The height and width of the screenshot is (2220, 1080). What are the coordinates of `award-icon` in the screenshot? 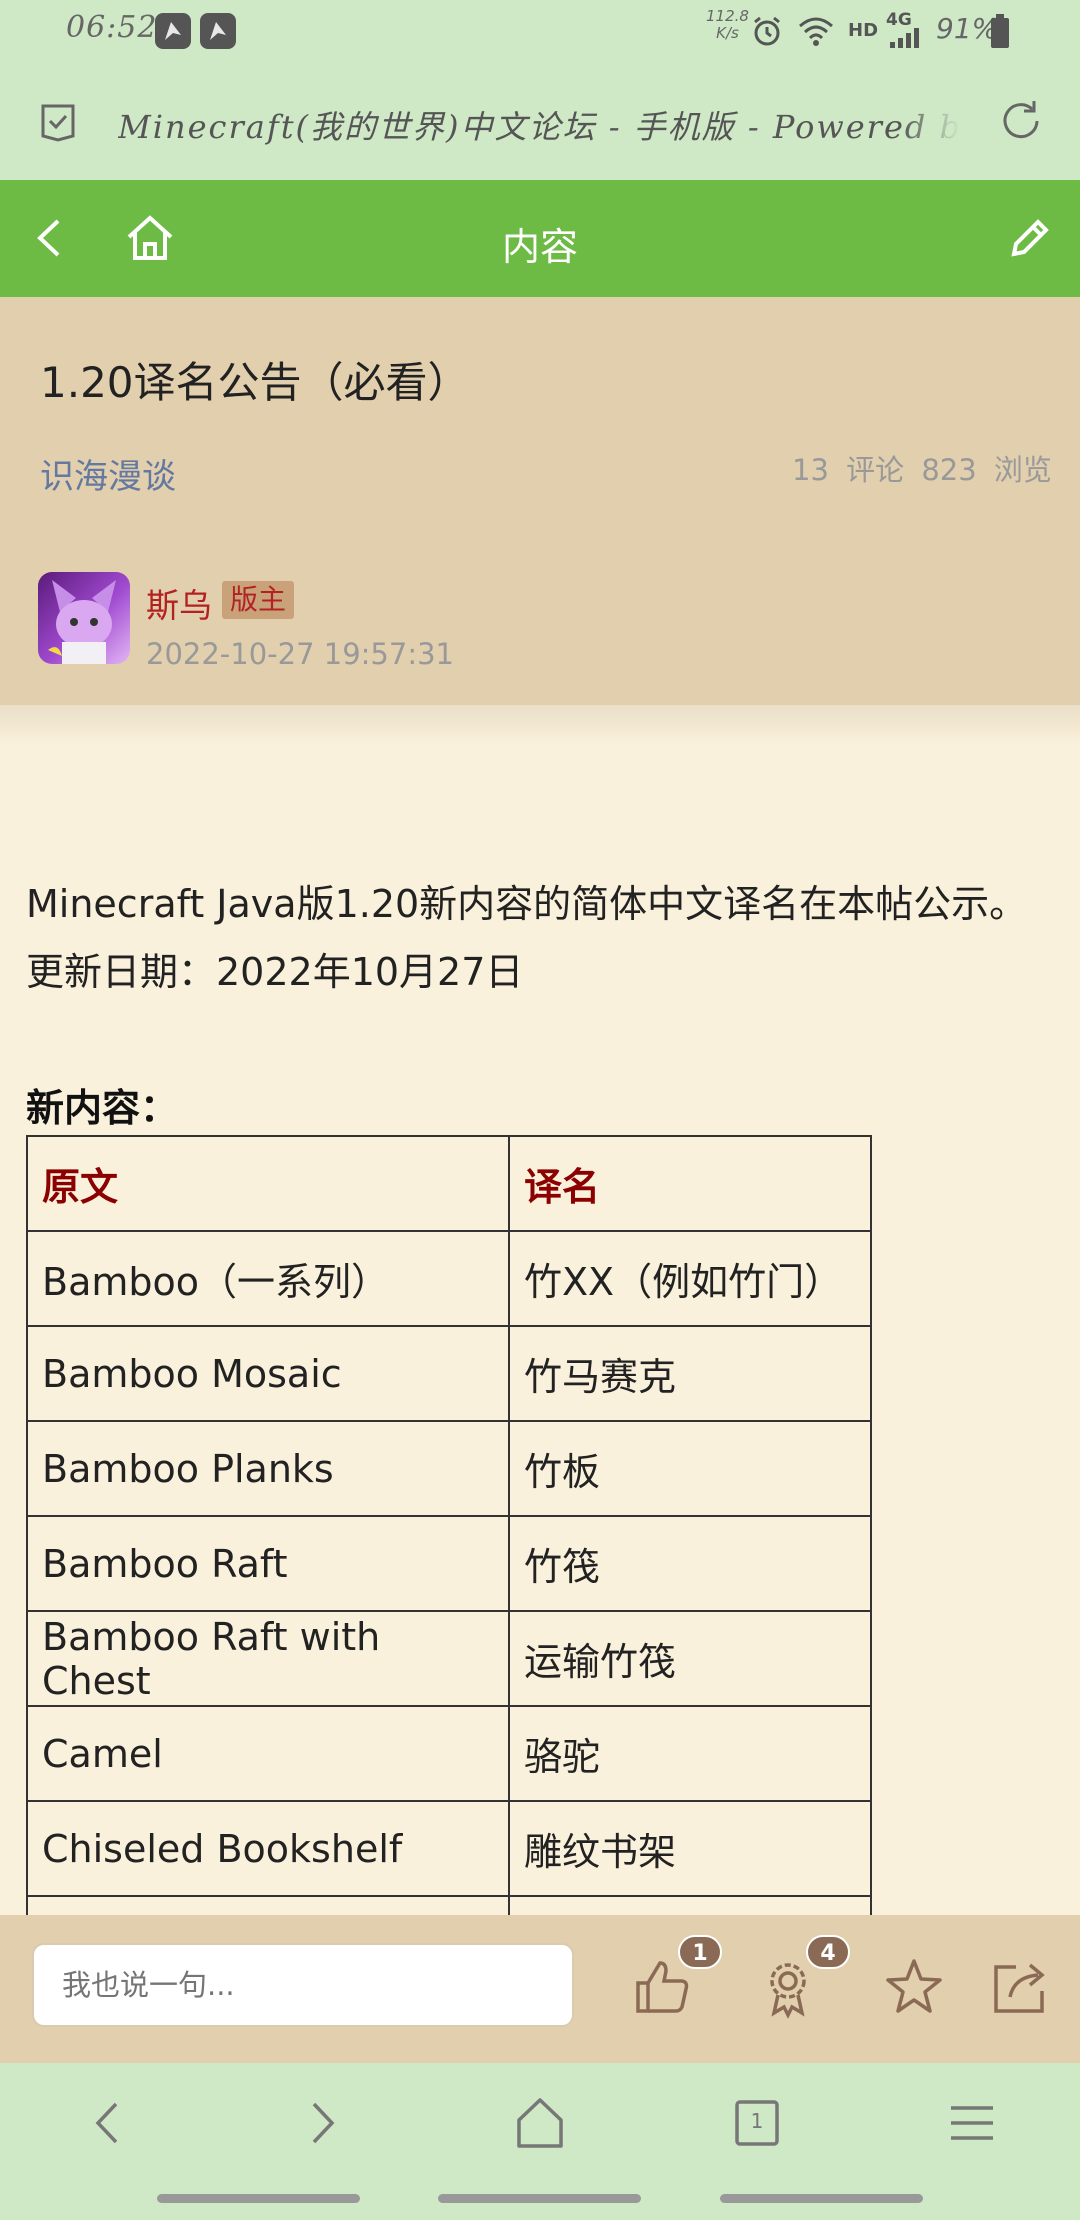 It's located at (788, 1991).